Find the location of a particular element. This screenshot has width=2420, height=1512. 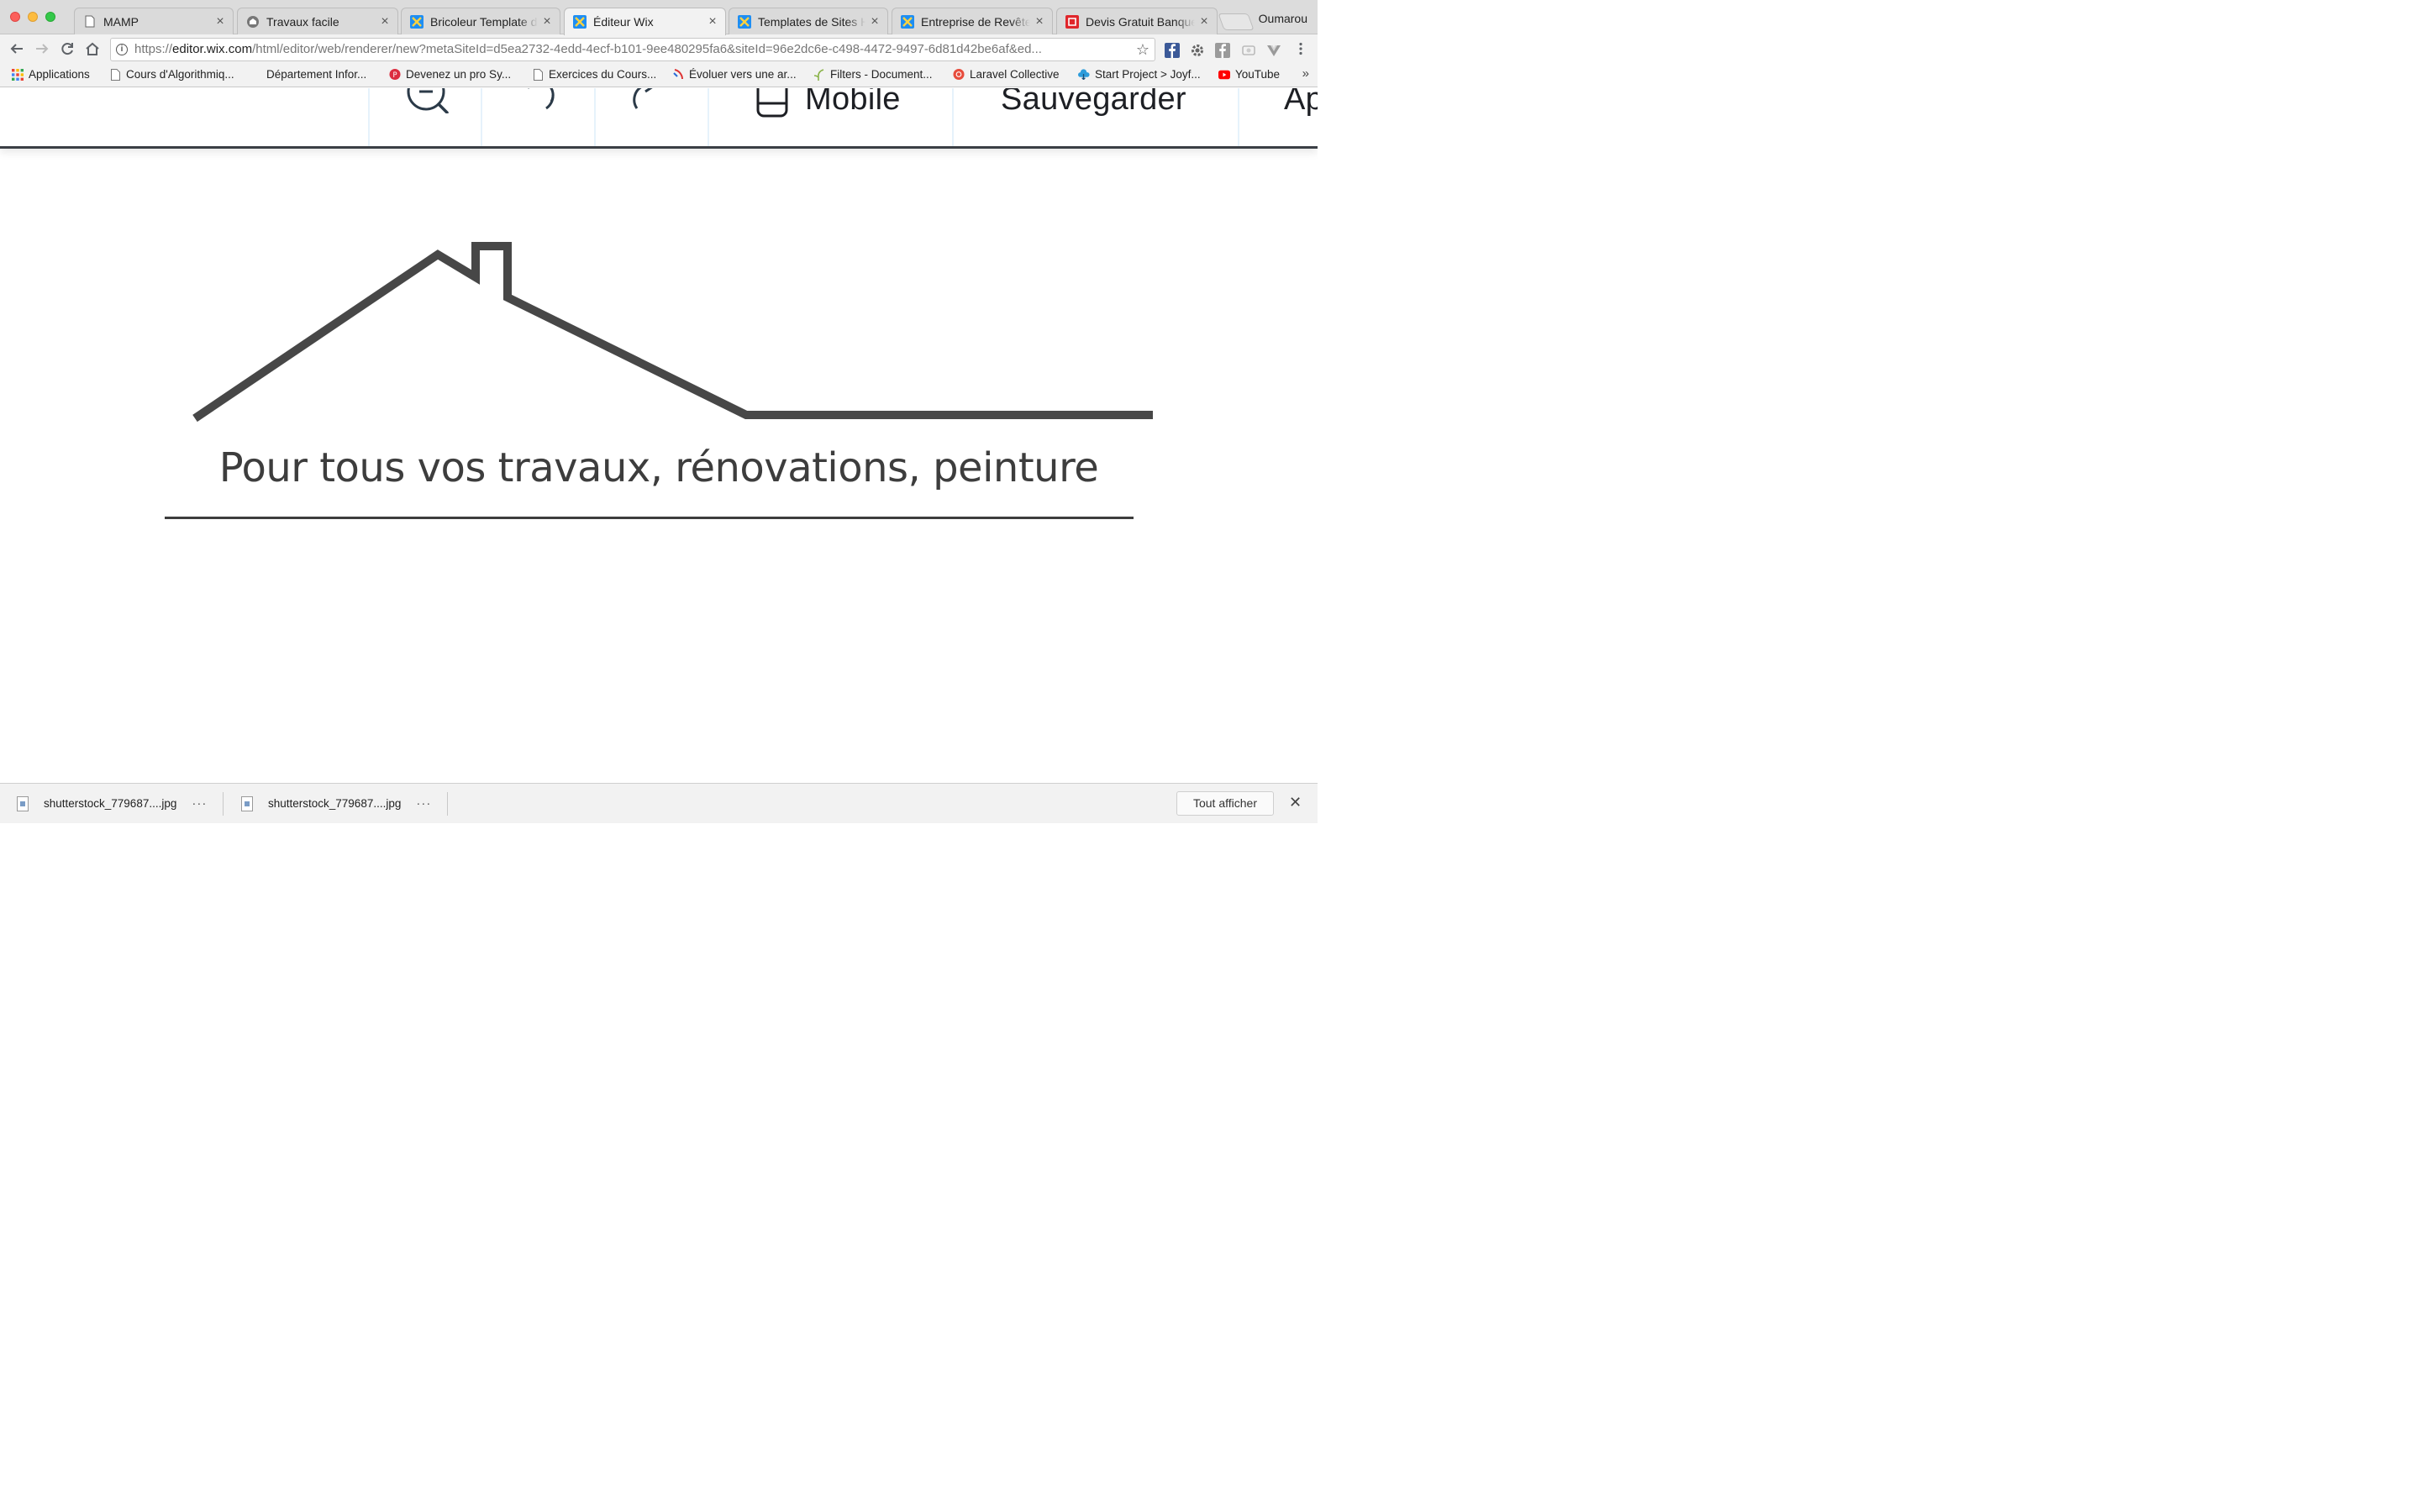

more-vertical-icon is located at coordinates (1300, 48).